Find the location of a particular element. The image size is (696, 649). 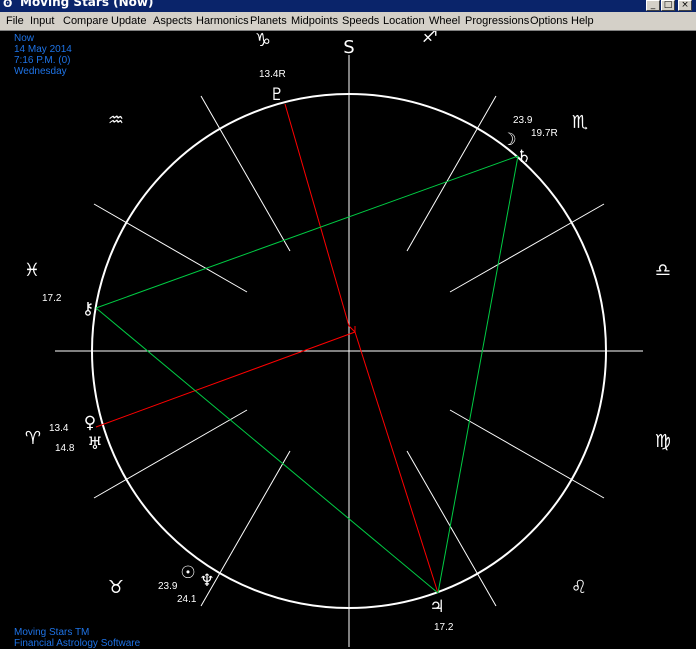

aspect-line-green is located at coordinates (478, 374).